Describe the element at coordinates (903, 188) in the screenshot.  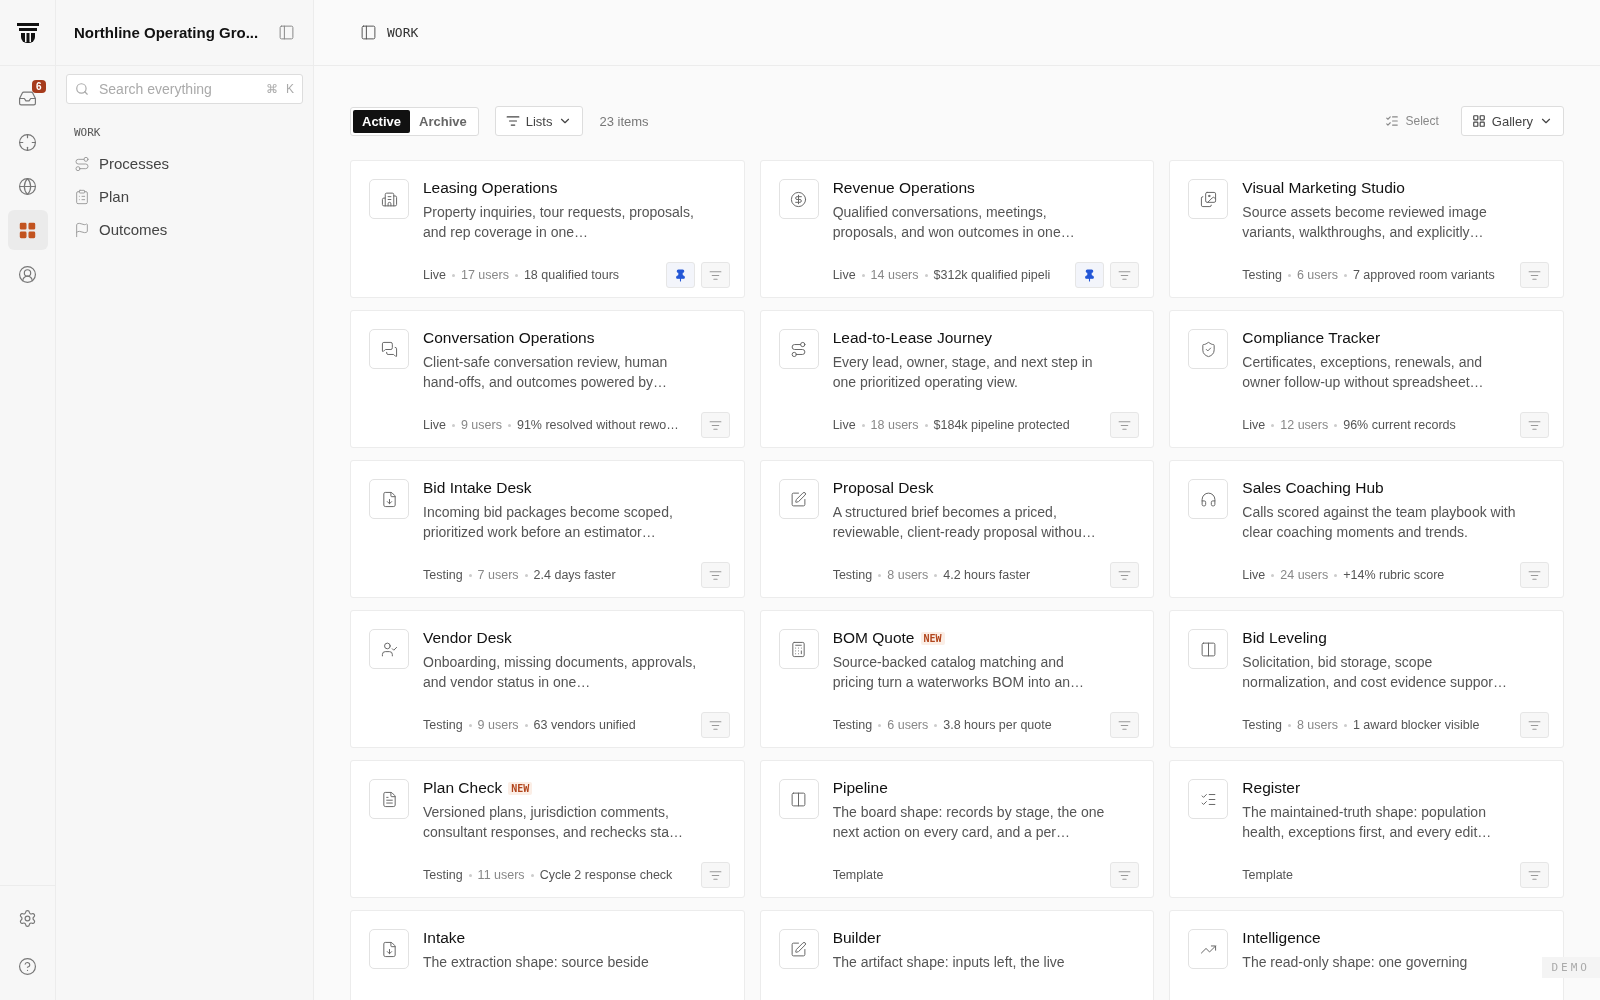
I see `card-title: Revenue Operations` at that location.